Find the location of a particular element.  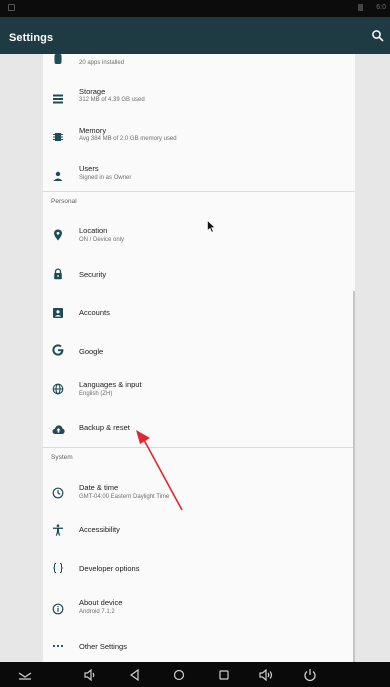

settings-item-title: About device is located at coordinates (101, 602).